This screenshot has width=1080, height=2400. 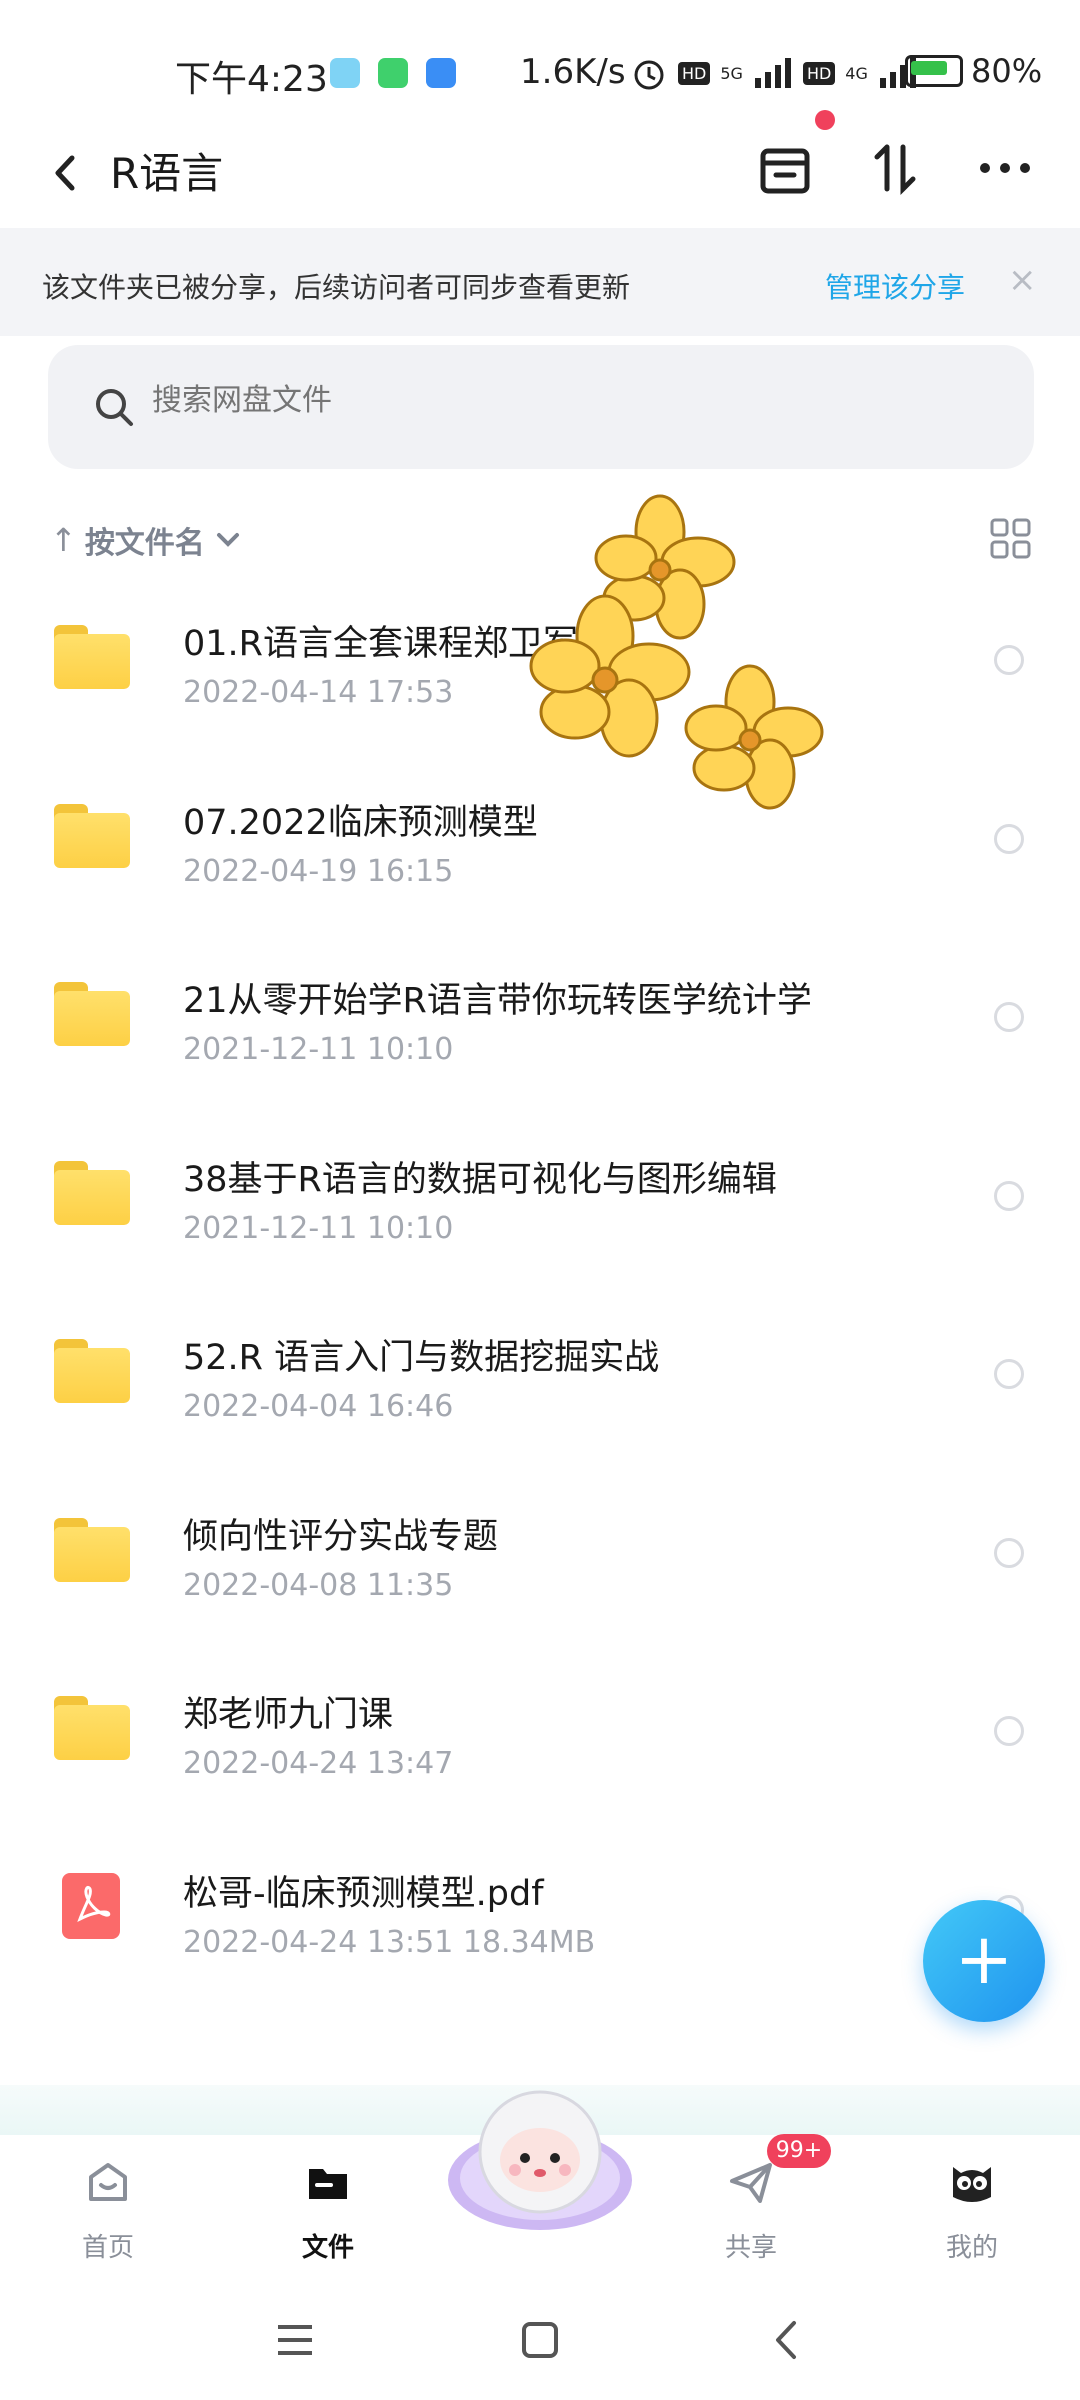 I want to click on back-icon, so click(x=75, y=173).